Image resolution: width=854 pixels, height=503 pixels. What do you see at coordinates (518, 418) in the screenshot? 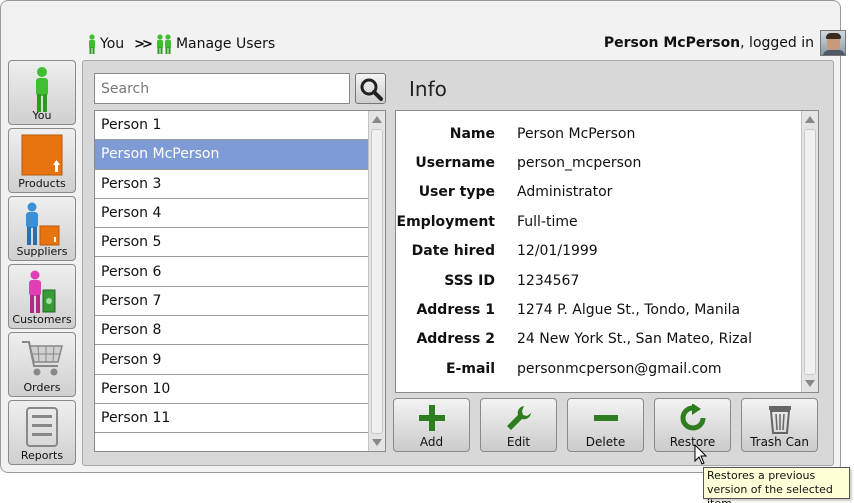
I see `wrench-icon` at bounding box center [518, 418].